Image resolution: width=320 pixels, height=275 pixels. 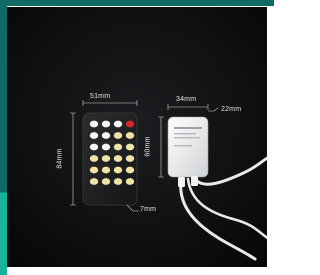 I want to click on remote-control-icon, so click(x=110, y=159).